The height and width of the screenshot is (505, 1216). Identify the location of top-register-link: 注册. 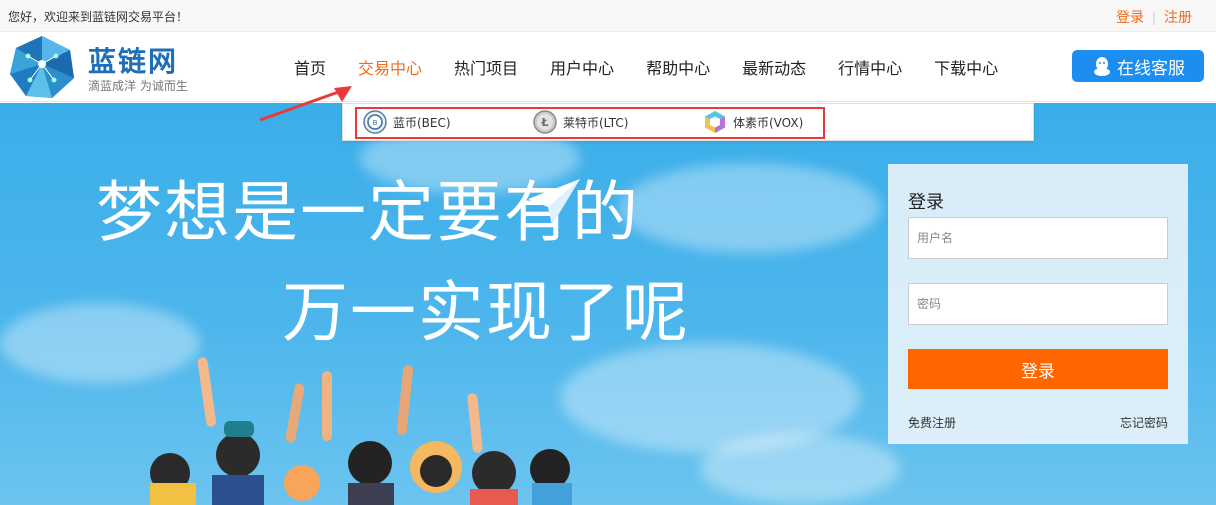
(1178, 18).